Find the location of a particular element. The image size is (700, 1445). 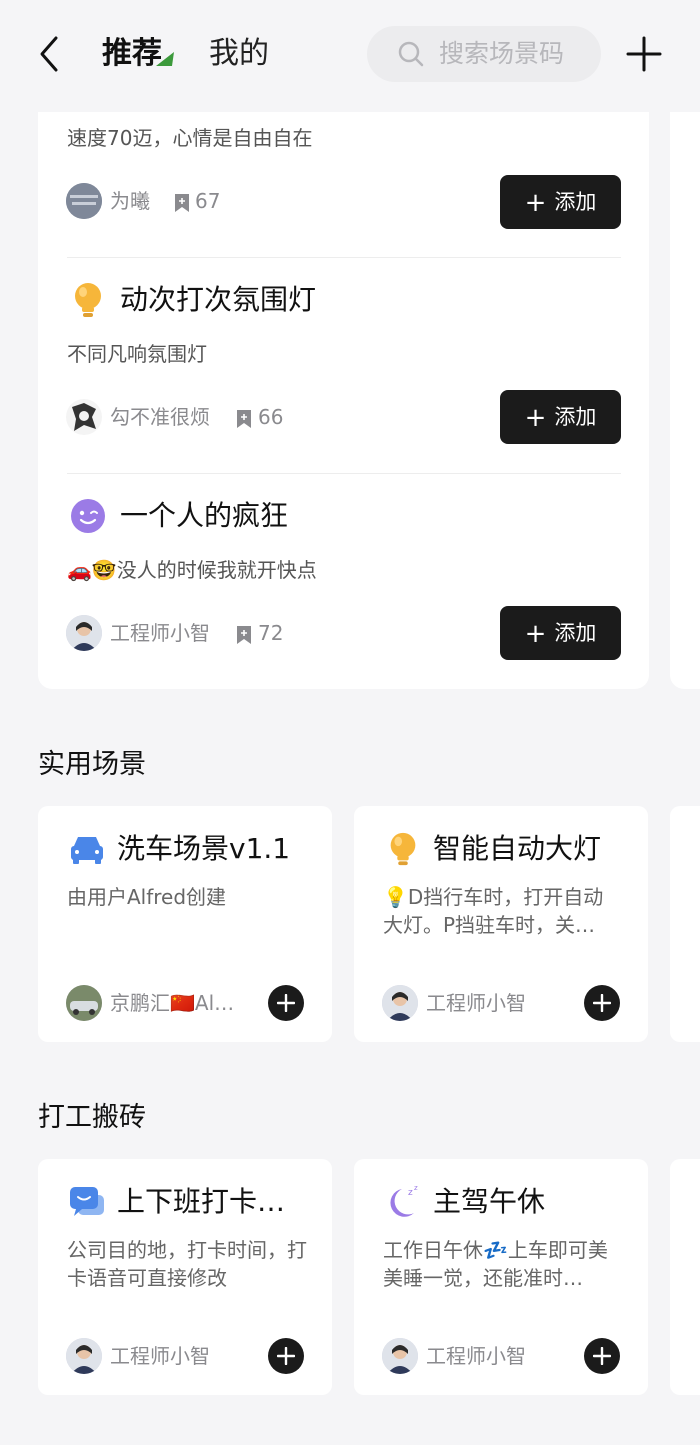

active-tab-indicator is located at coordinates (165, 59).